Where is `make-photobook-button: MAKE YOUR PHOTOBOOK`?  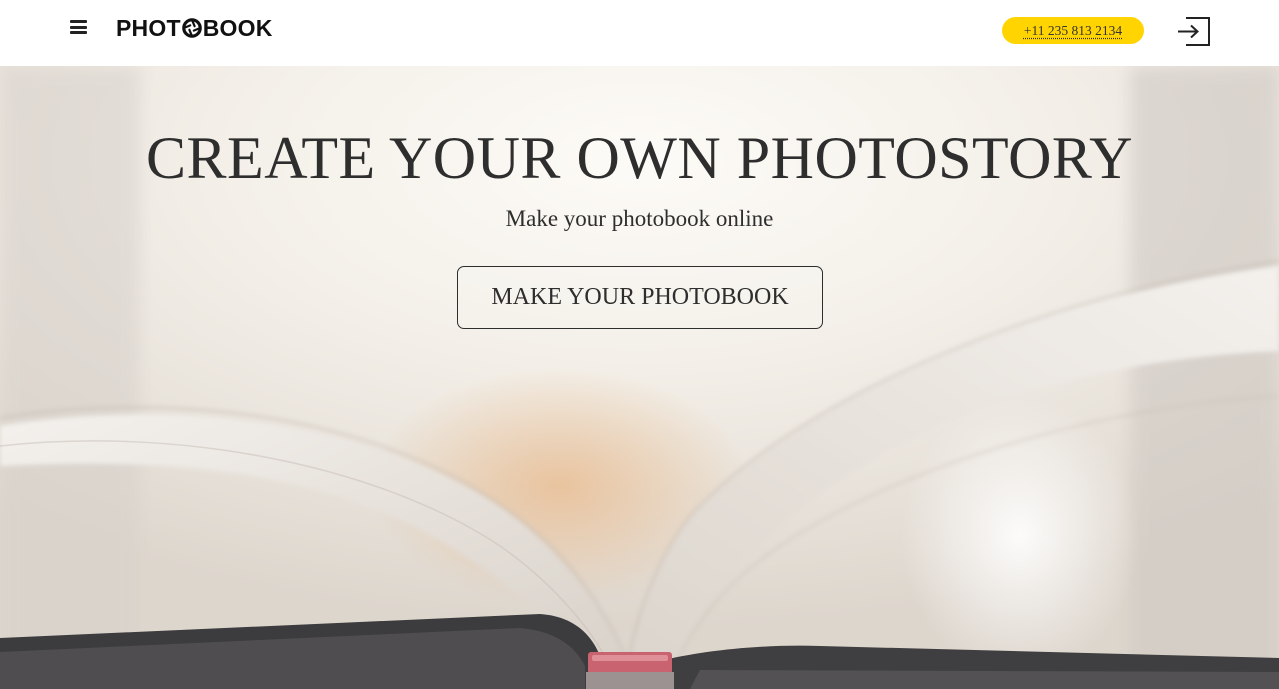 make-photobook-button: MAKE YOUR PHOTOBOOK is located at coordinates (640, 297).